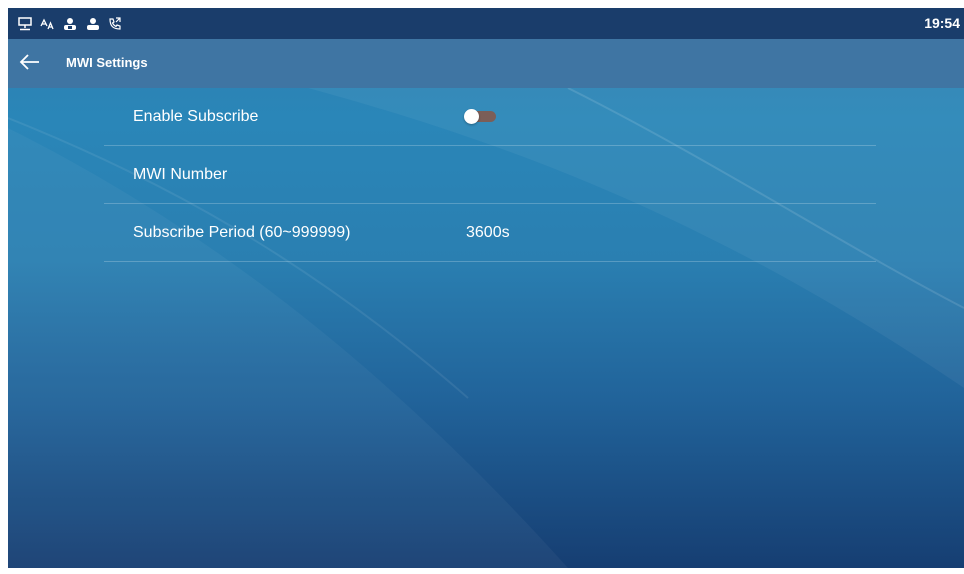 The image size is (964, 574). I want to click on enable-subscribe-row: Enable Subscribe, so click(490, 117).